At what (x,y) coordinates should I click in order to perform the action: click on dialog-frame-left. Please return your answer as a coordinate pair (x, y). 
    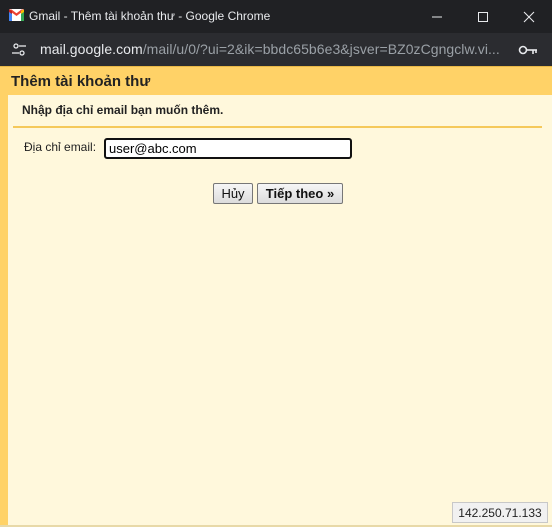
    Looking at the image, I should click on (4, 310).